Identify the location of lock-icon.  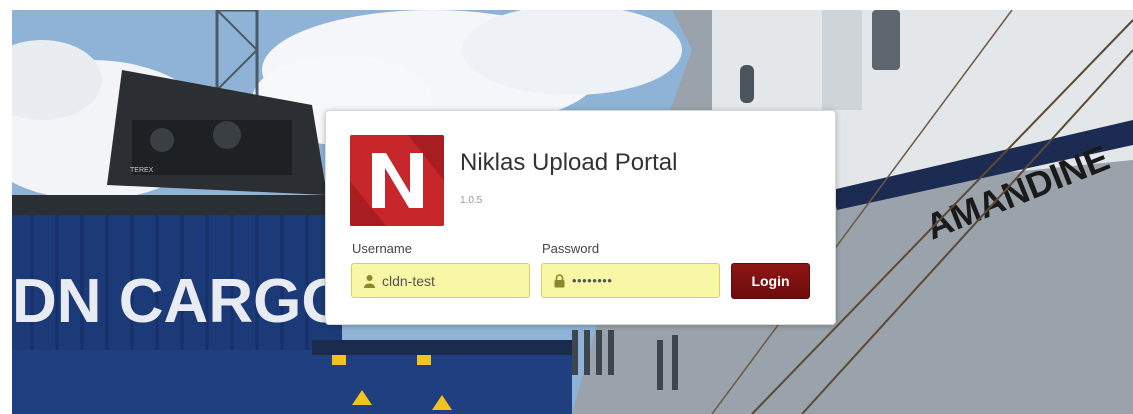
(559, 281).